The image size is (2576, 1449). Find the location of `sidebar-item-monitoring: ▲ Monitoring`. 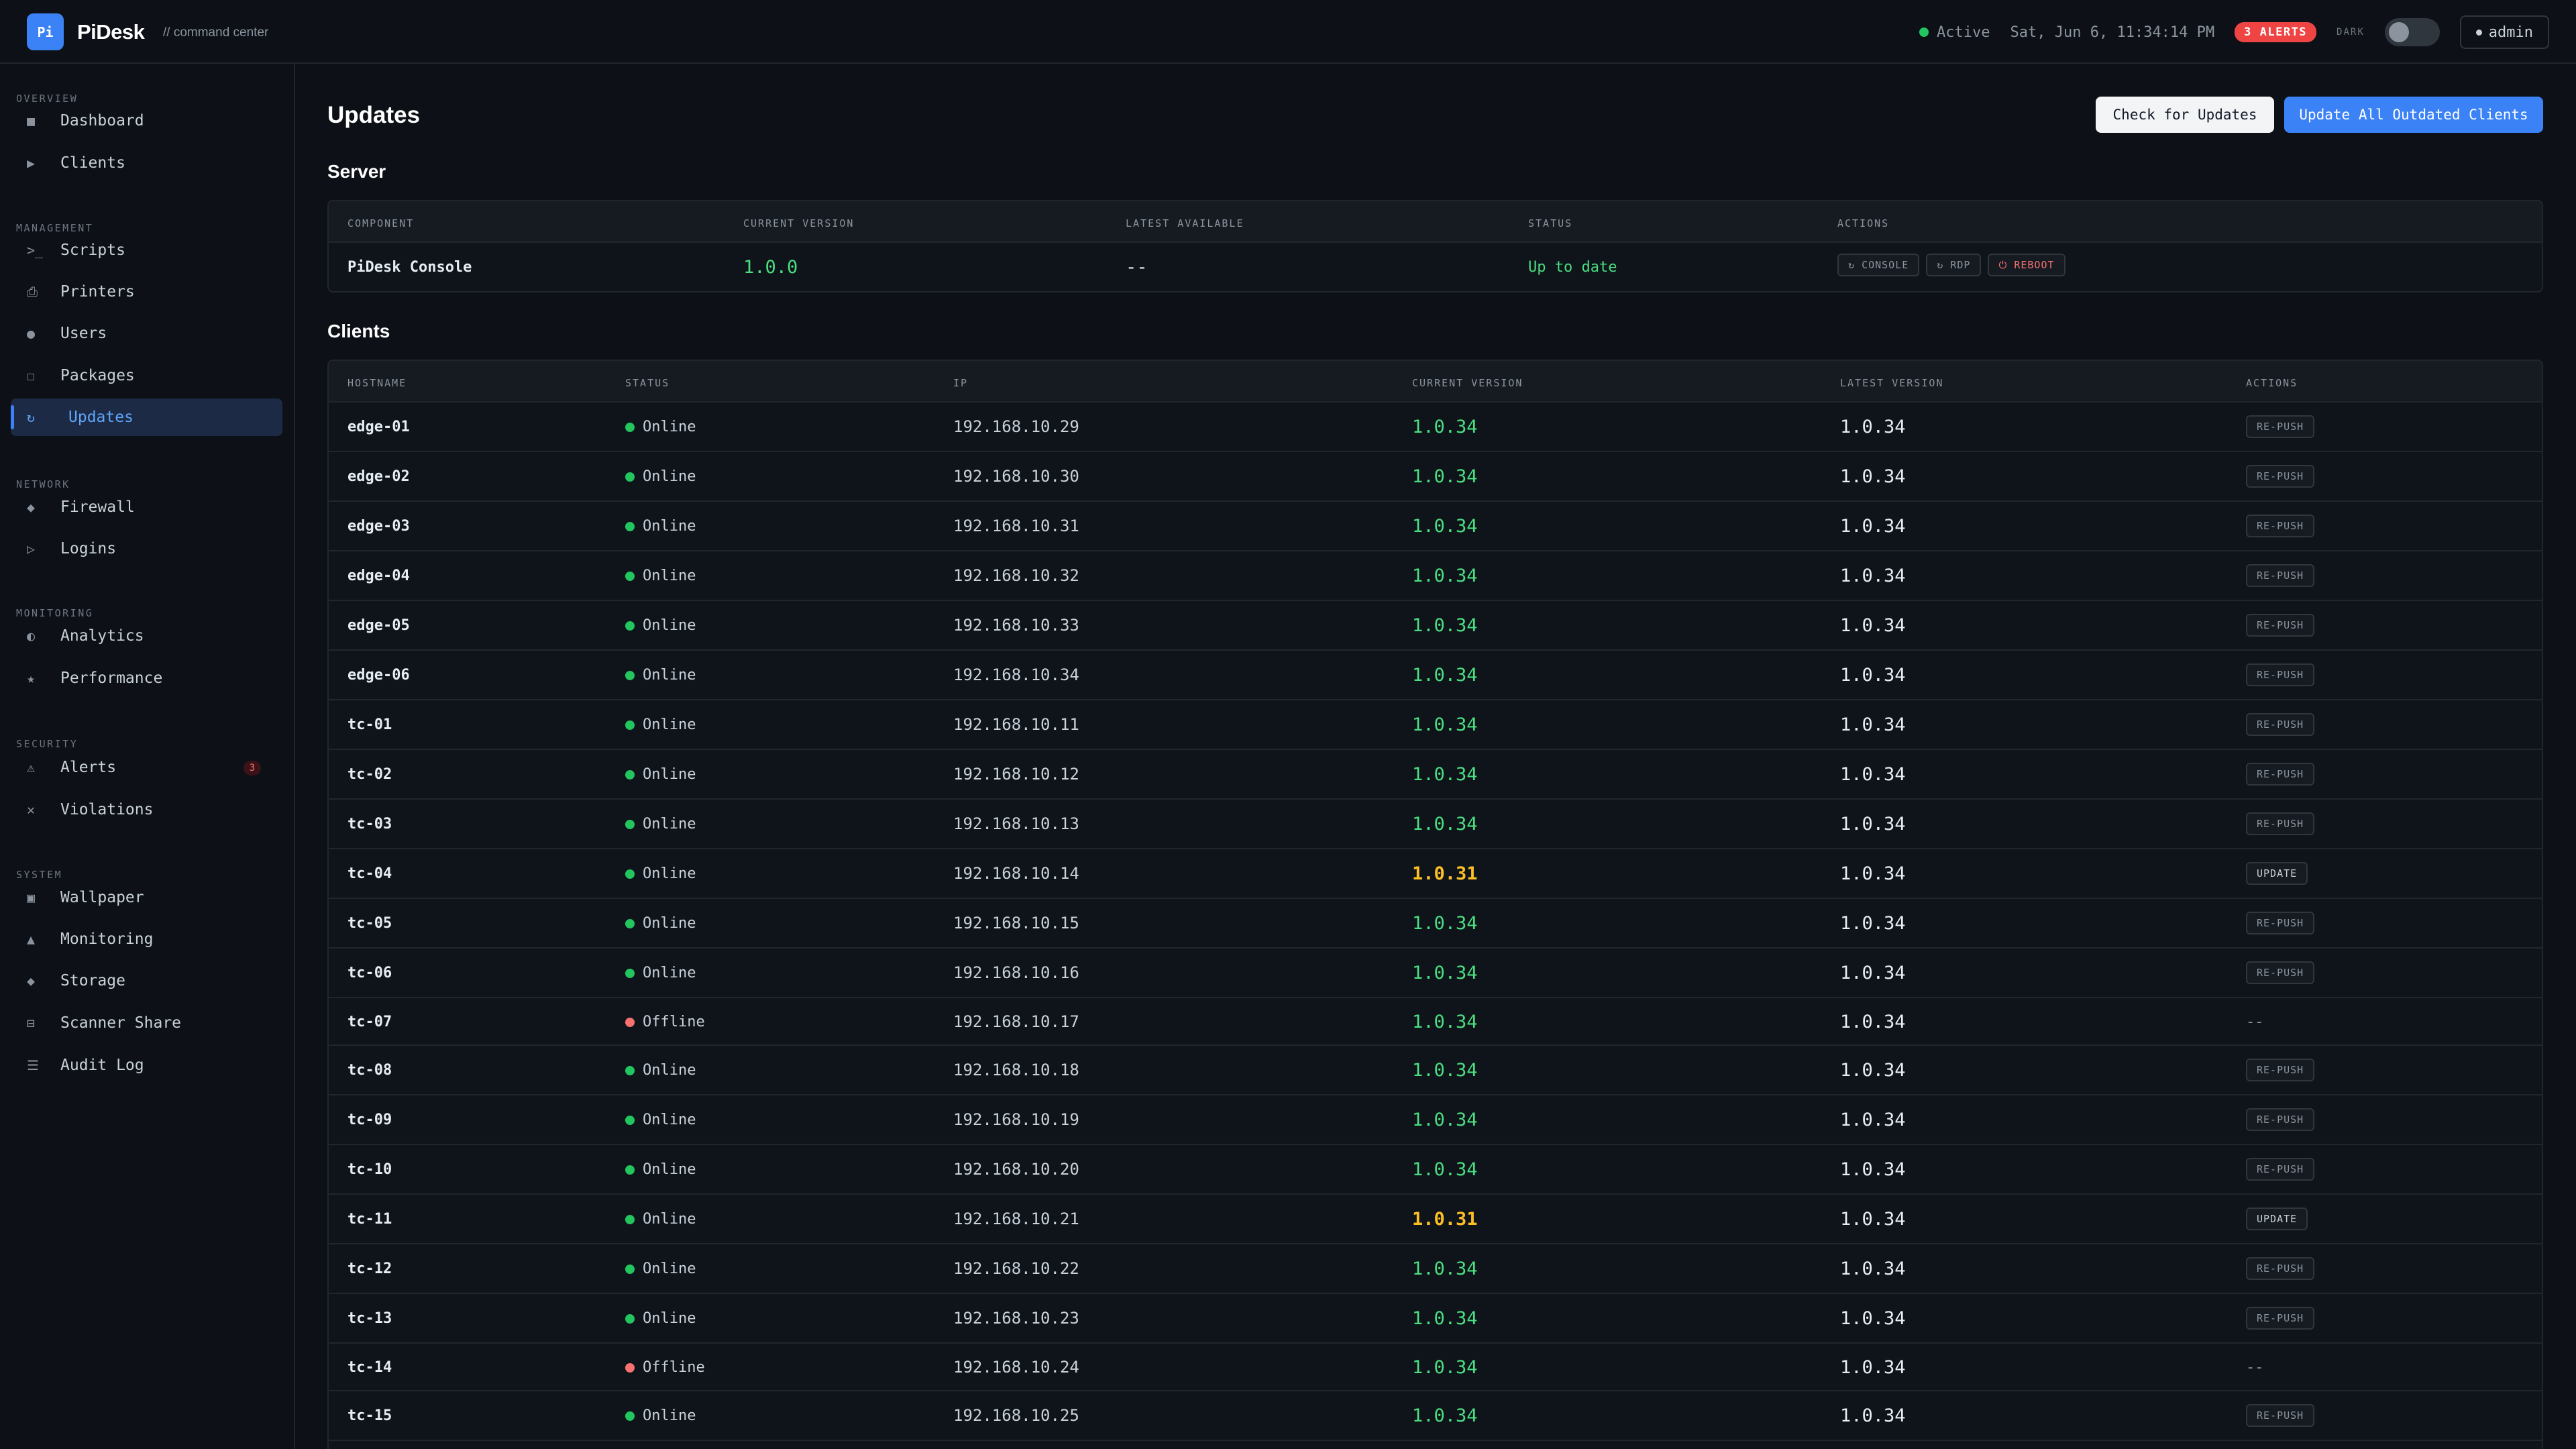

sidebar-item-monitoring: ▲ Monitoring is located at coordinates (146, 939).